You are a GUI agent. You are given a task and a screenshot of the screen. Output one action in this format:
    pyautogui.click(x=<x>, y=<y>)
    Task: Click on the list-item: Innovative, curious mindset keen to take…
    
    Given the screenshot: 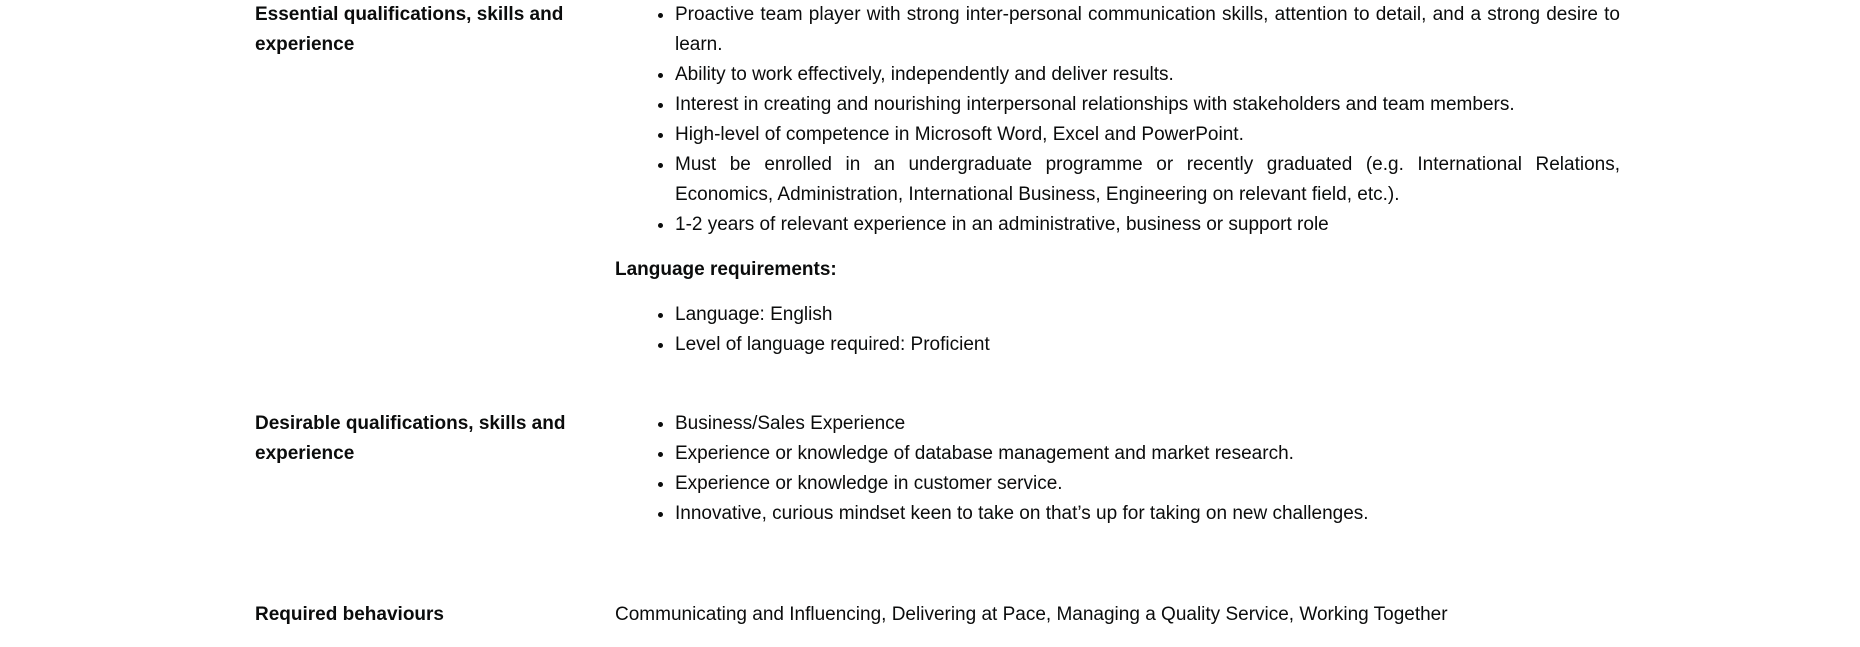 What is the action you would take?
    pyautogui.click(x=1147, y=514)
    